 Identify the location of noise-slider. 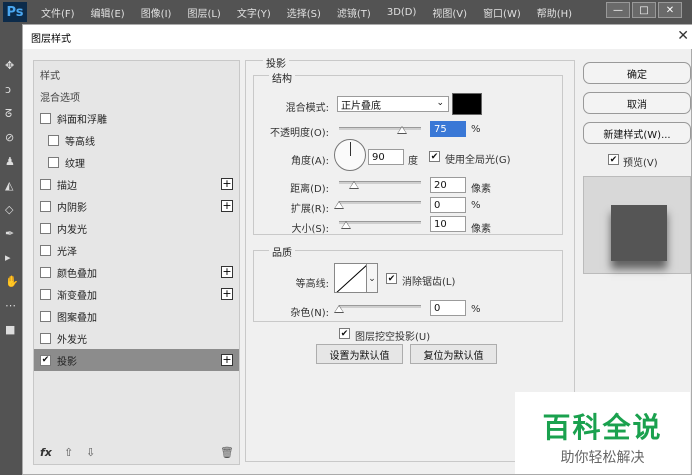
(380, 306).